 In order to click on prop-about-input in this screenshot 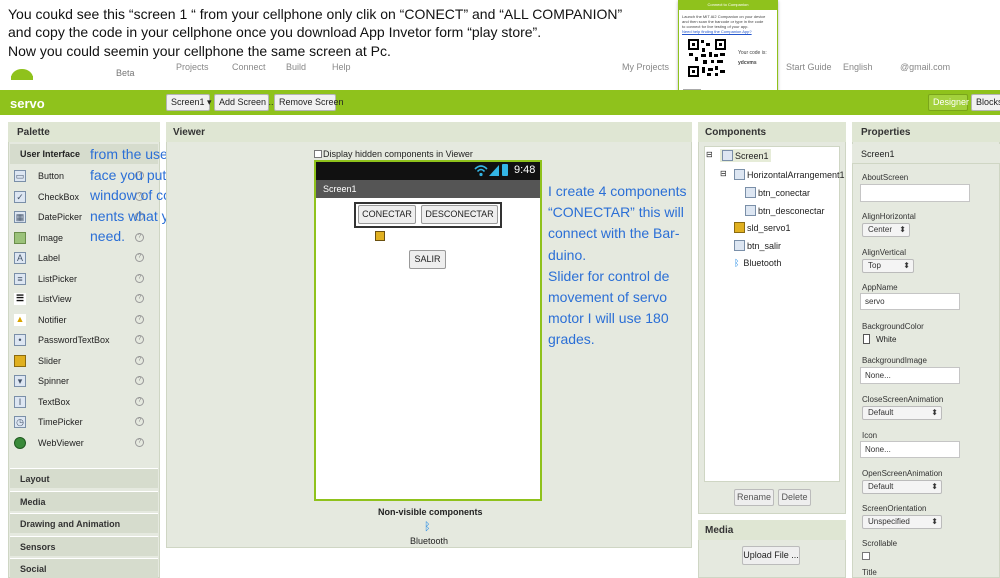, I will do `click(915, 193)`.